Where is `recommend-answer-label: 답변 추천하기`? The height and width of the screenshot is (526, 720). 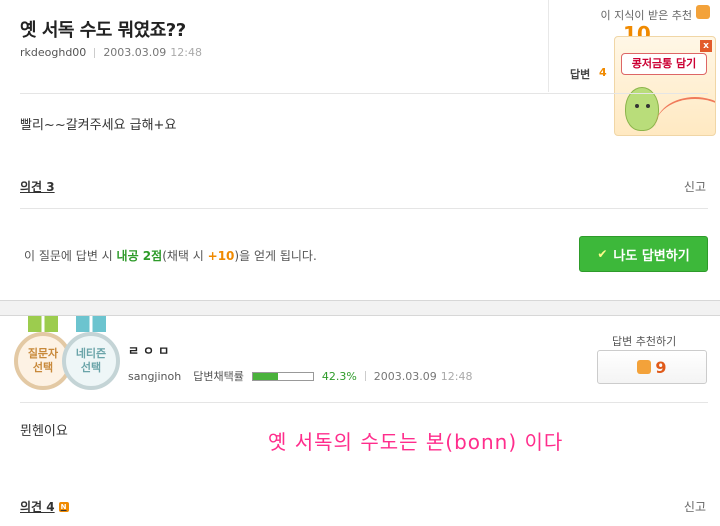 recommend-answer-label: 답변 추천하기 is located at coordinates (644, 341).